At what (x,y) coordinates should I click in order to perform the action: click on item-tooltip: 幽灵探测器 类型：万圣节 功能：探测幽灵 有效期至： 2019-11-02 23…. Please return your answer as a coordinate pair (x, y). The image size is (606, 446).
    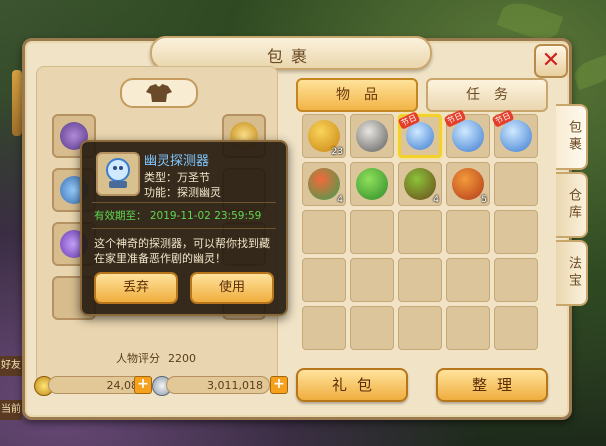
    Looking at the image, I should click on (184, 228).